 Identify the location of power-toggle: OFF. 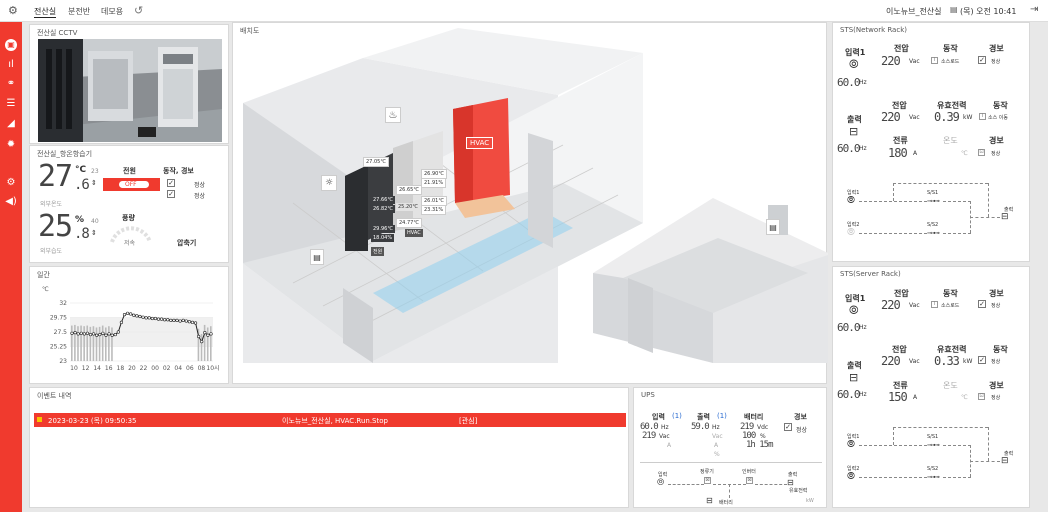
(131, 184).